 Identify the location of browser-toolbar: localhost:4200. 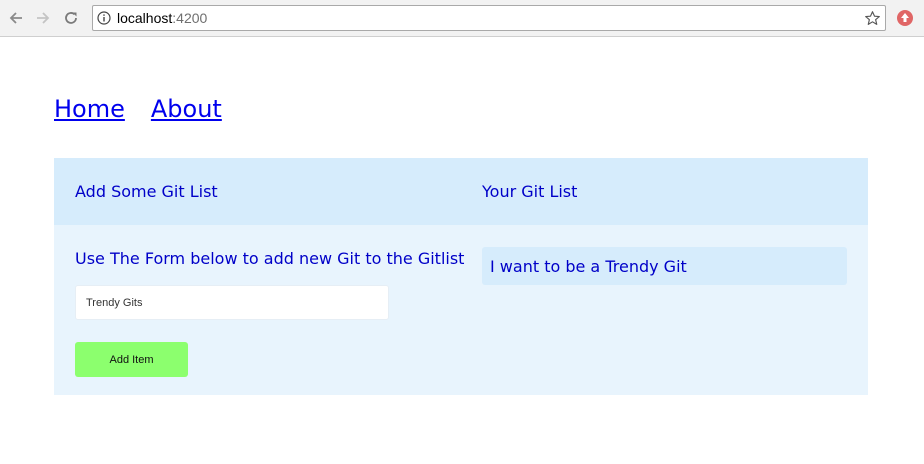
(462, 18).